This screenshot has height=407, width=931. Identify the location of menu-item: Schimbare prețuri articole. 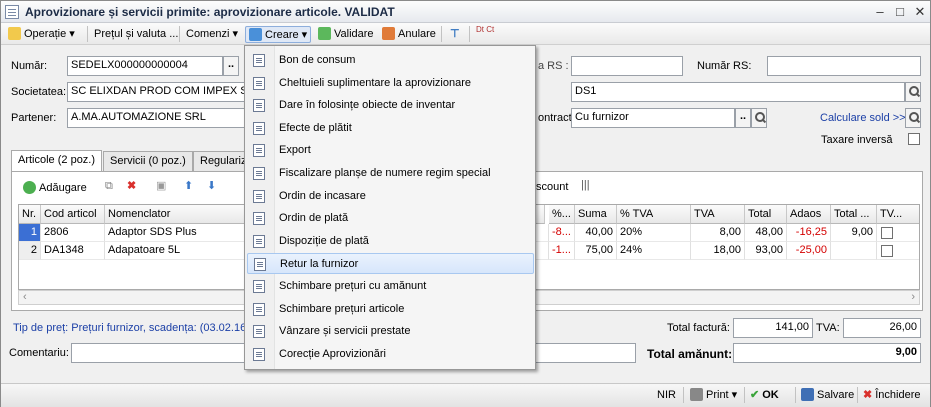
(390, 309).